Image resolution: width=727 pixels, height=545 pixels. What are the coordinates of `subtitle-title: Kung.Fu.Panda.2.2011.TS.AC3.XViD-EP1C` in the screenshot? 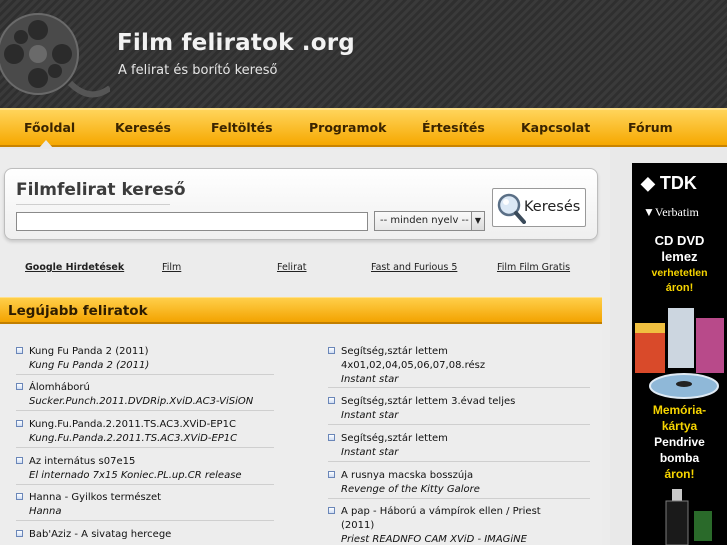 It's located at (132, 424).